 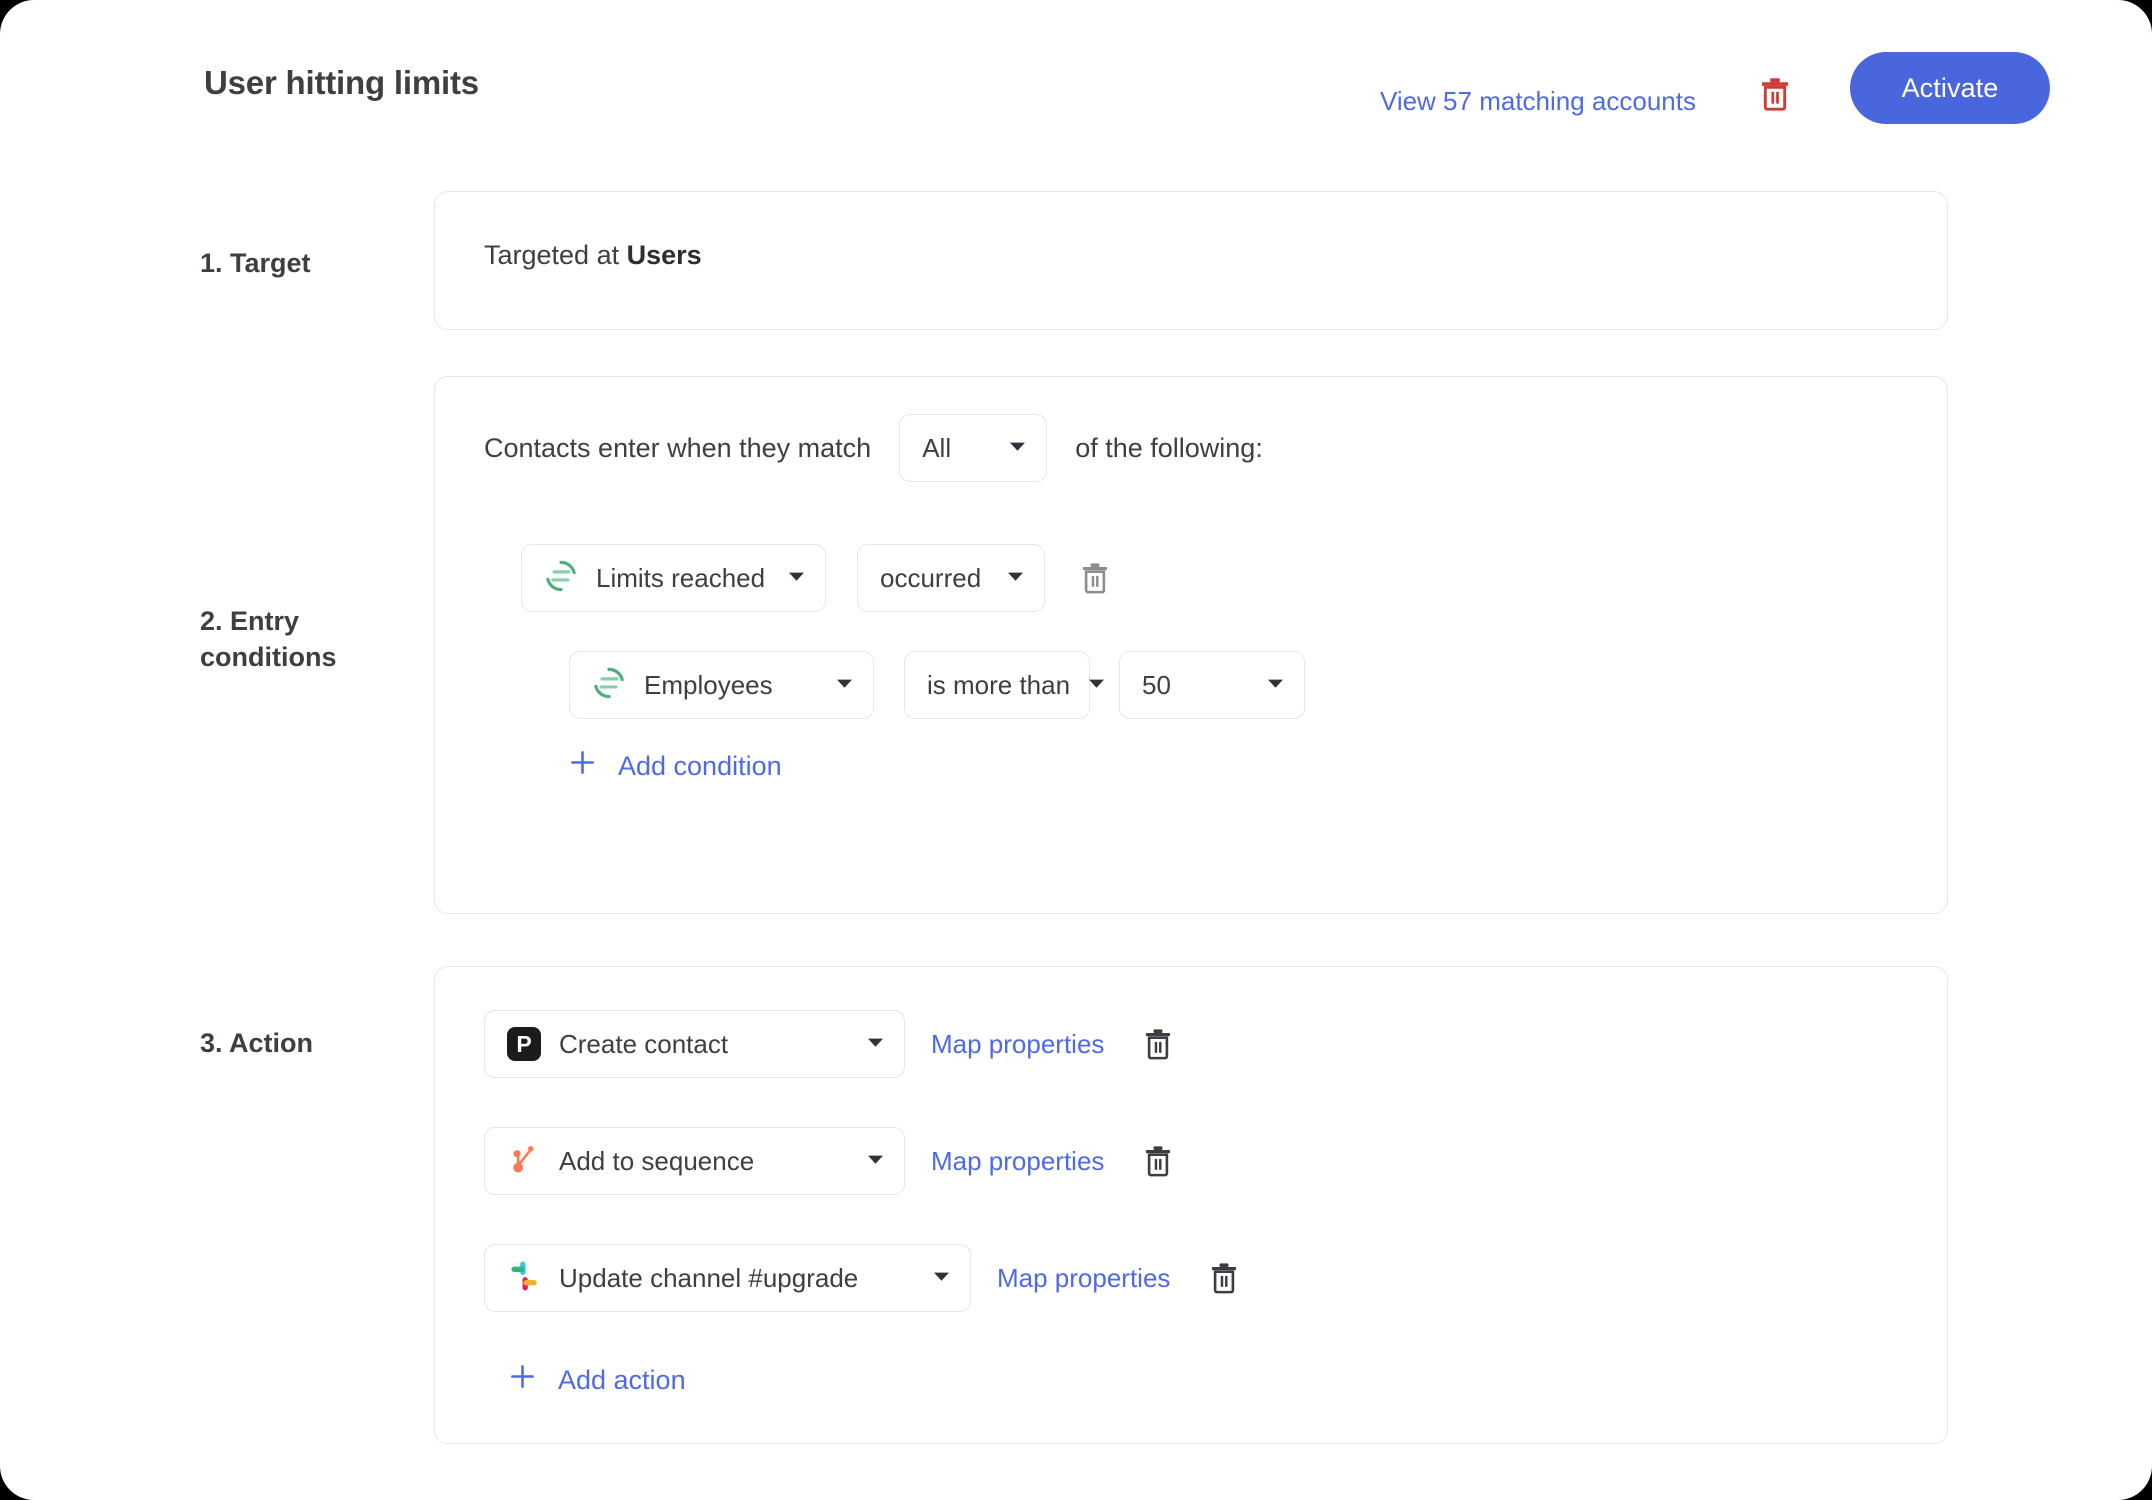 I want to click on action-name: Create contact, so click(x=644, y=1043).